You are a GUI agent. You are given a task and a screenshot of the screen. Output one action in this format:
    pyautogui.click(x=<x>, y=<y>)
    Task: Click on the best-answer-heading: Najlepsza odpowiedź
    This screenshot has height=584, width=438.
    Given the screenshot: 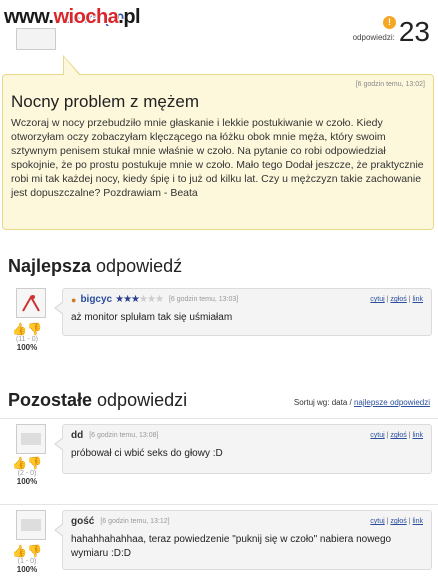 What is the action you would take?
    pyautogui.click(x=95, y=266)
    